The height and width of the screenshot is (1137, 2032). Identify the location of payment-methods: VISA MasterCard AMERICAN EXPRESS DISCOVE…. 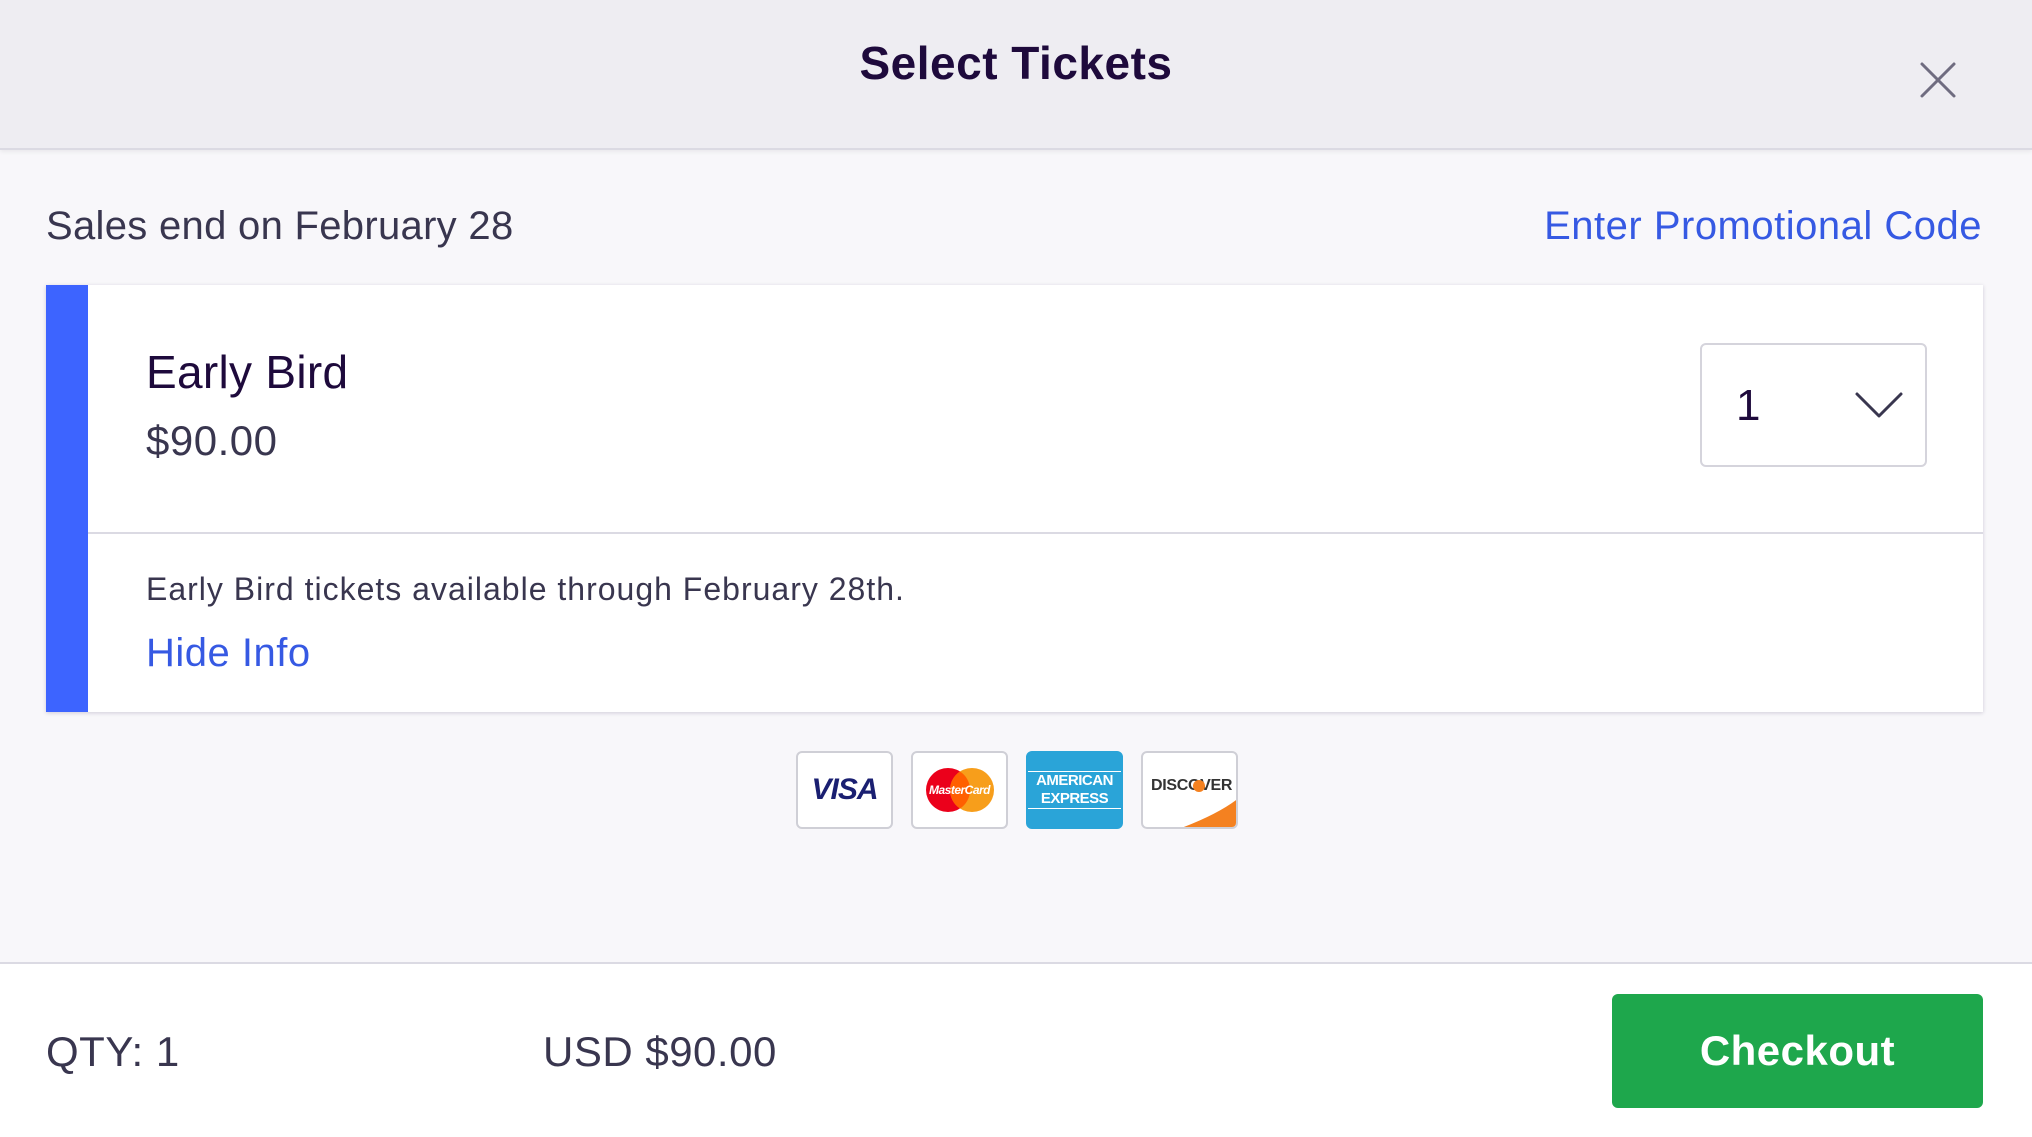
(1017, 790).